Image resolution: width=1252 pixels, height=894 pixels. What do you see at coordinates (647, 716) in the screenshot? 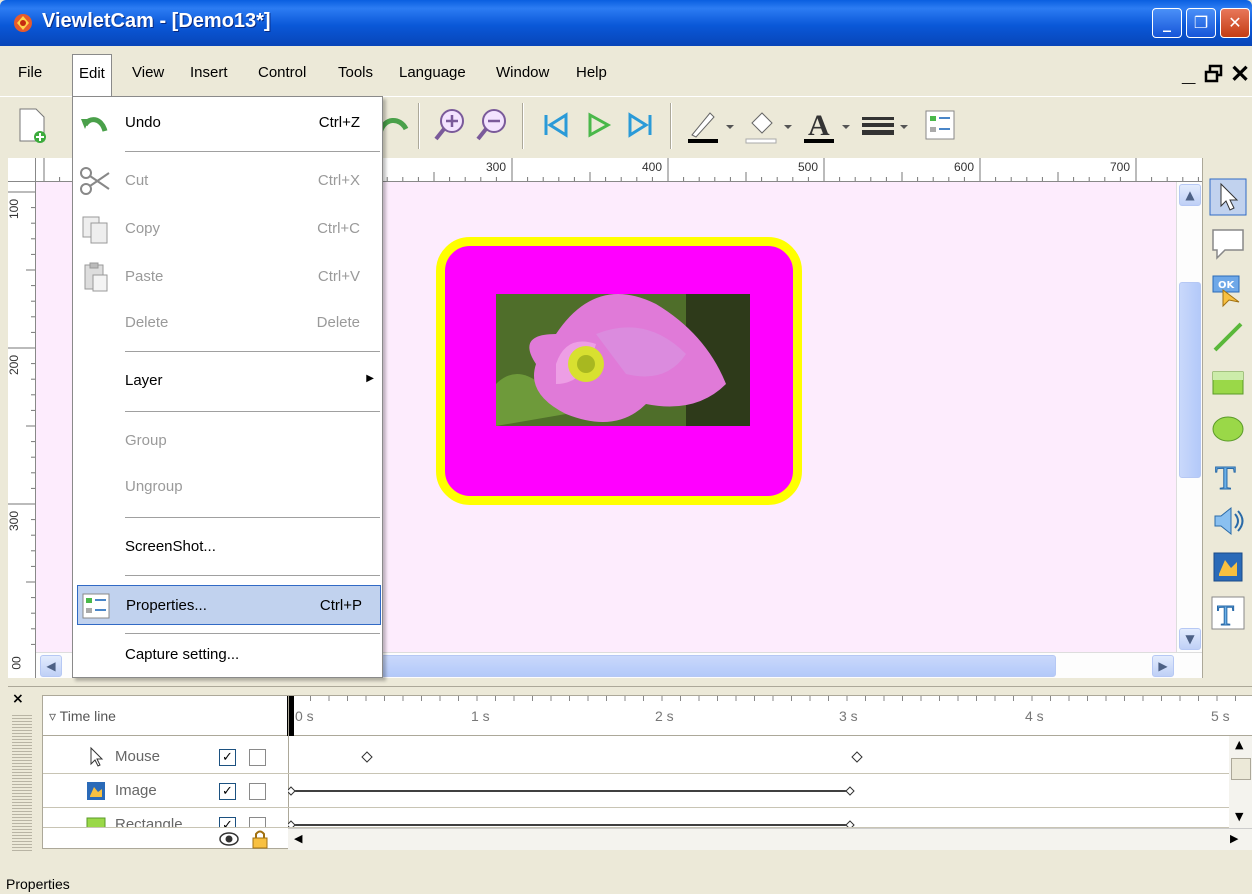
I see `timeline-header: ▿ Time line 0 s 1 s 2 s 3 s 4 s 5 s` at bounding box center [647, 716].